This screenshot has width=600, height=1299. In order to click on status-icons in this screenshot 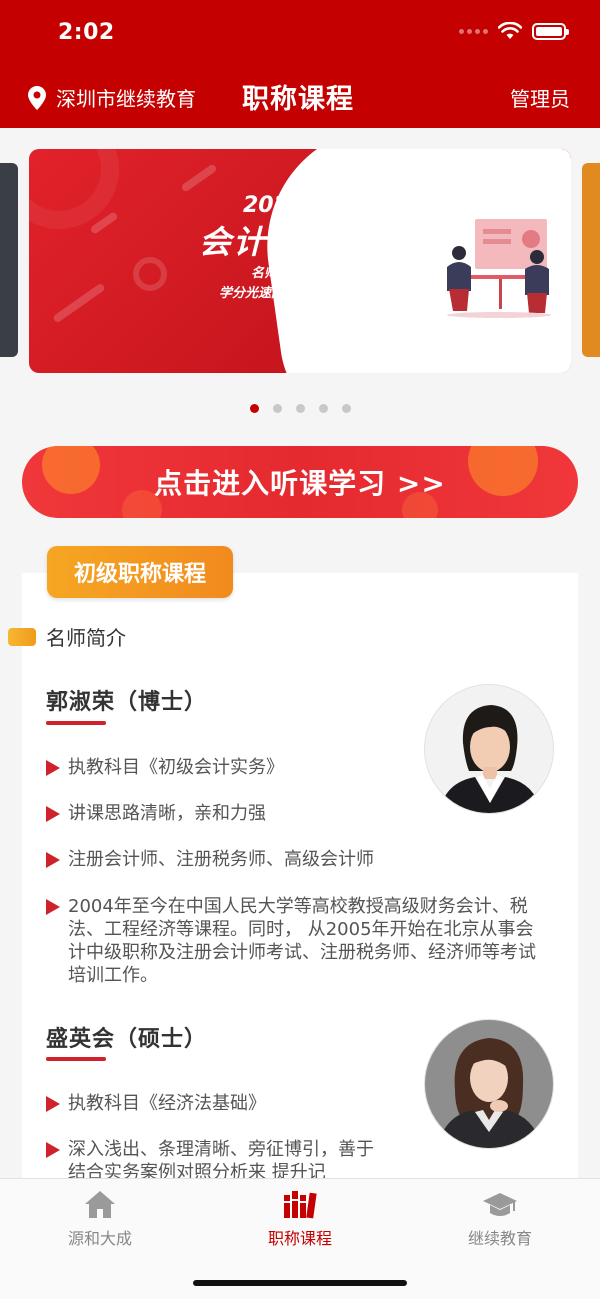, I will do `click(514, 31)`.